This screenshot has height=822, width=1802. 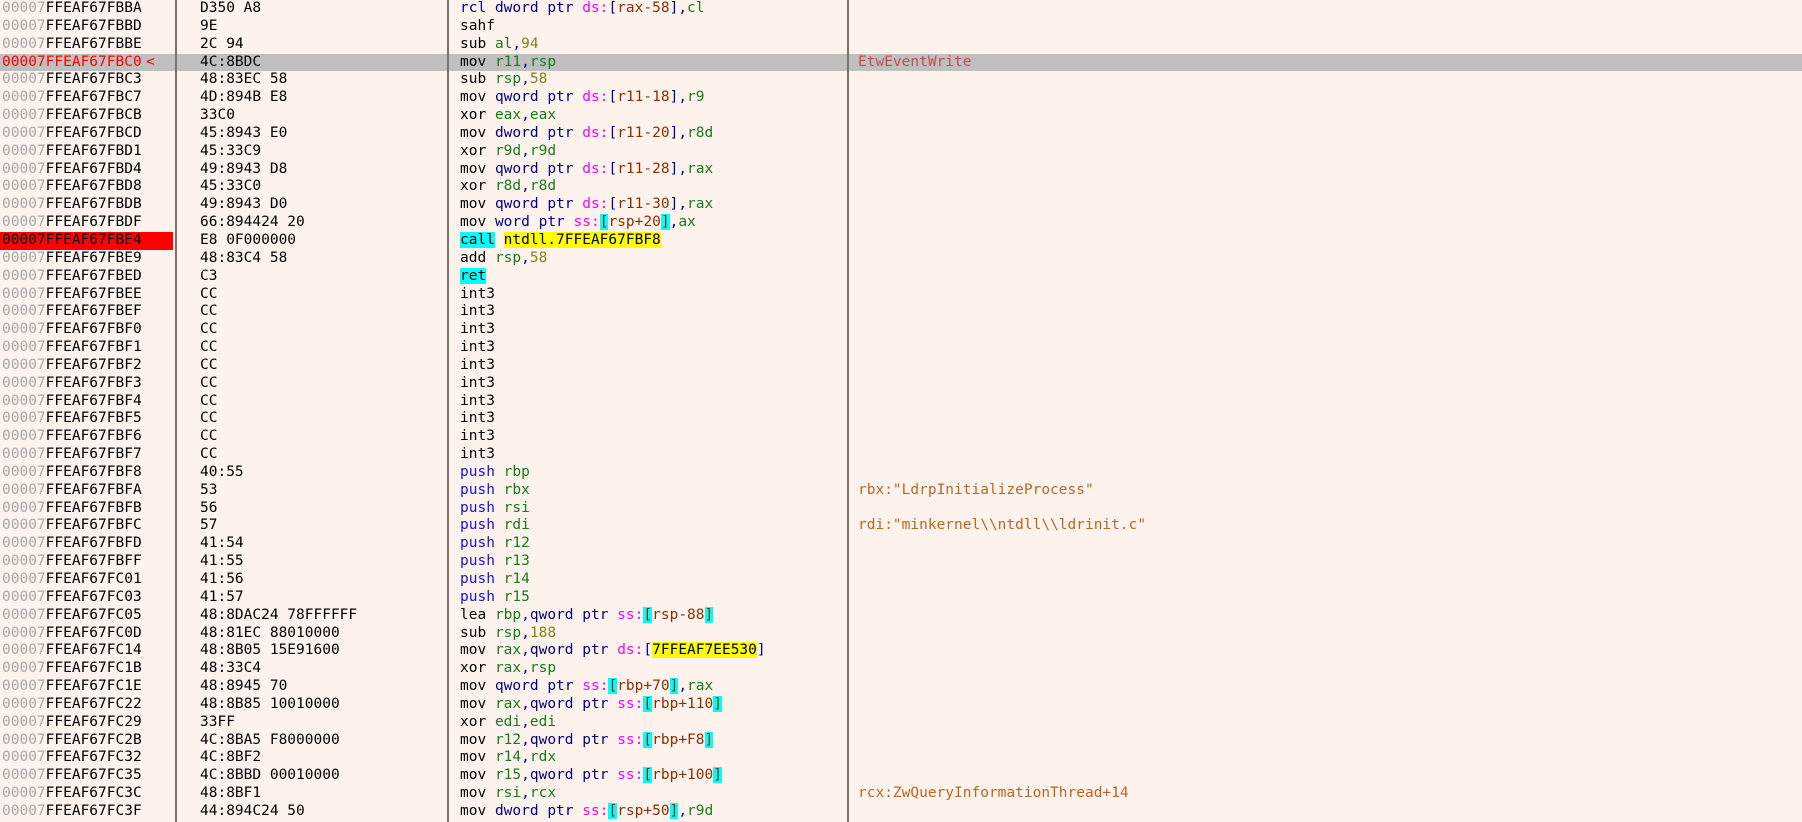 What do you see at coordinates (503, 259) in the screenshot?
I see `instruction: add rsp,58` at bounding box center [503, 259].